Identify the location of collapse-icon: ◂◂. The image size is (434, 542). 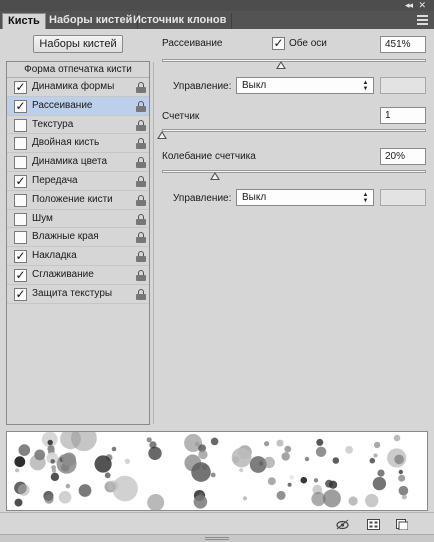
(409, 5).